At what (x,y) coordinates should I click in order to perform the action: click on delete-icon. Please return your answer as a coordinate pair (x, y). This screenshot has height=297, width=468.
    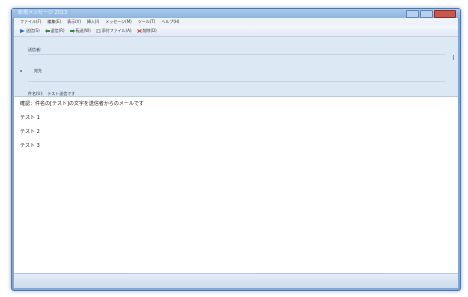
    Looking at the image, I should click on (139, 31).